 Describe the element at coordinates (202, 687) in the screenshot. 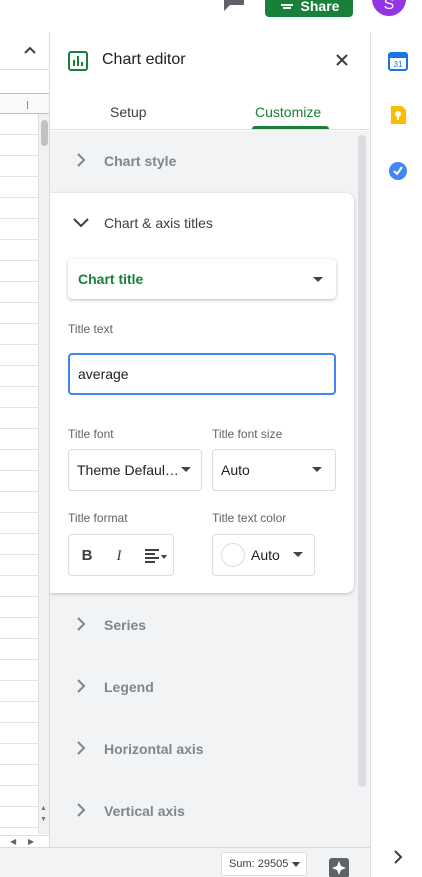

I see `section-legend: Legend` at that location.